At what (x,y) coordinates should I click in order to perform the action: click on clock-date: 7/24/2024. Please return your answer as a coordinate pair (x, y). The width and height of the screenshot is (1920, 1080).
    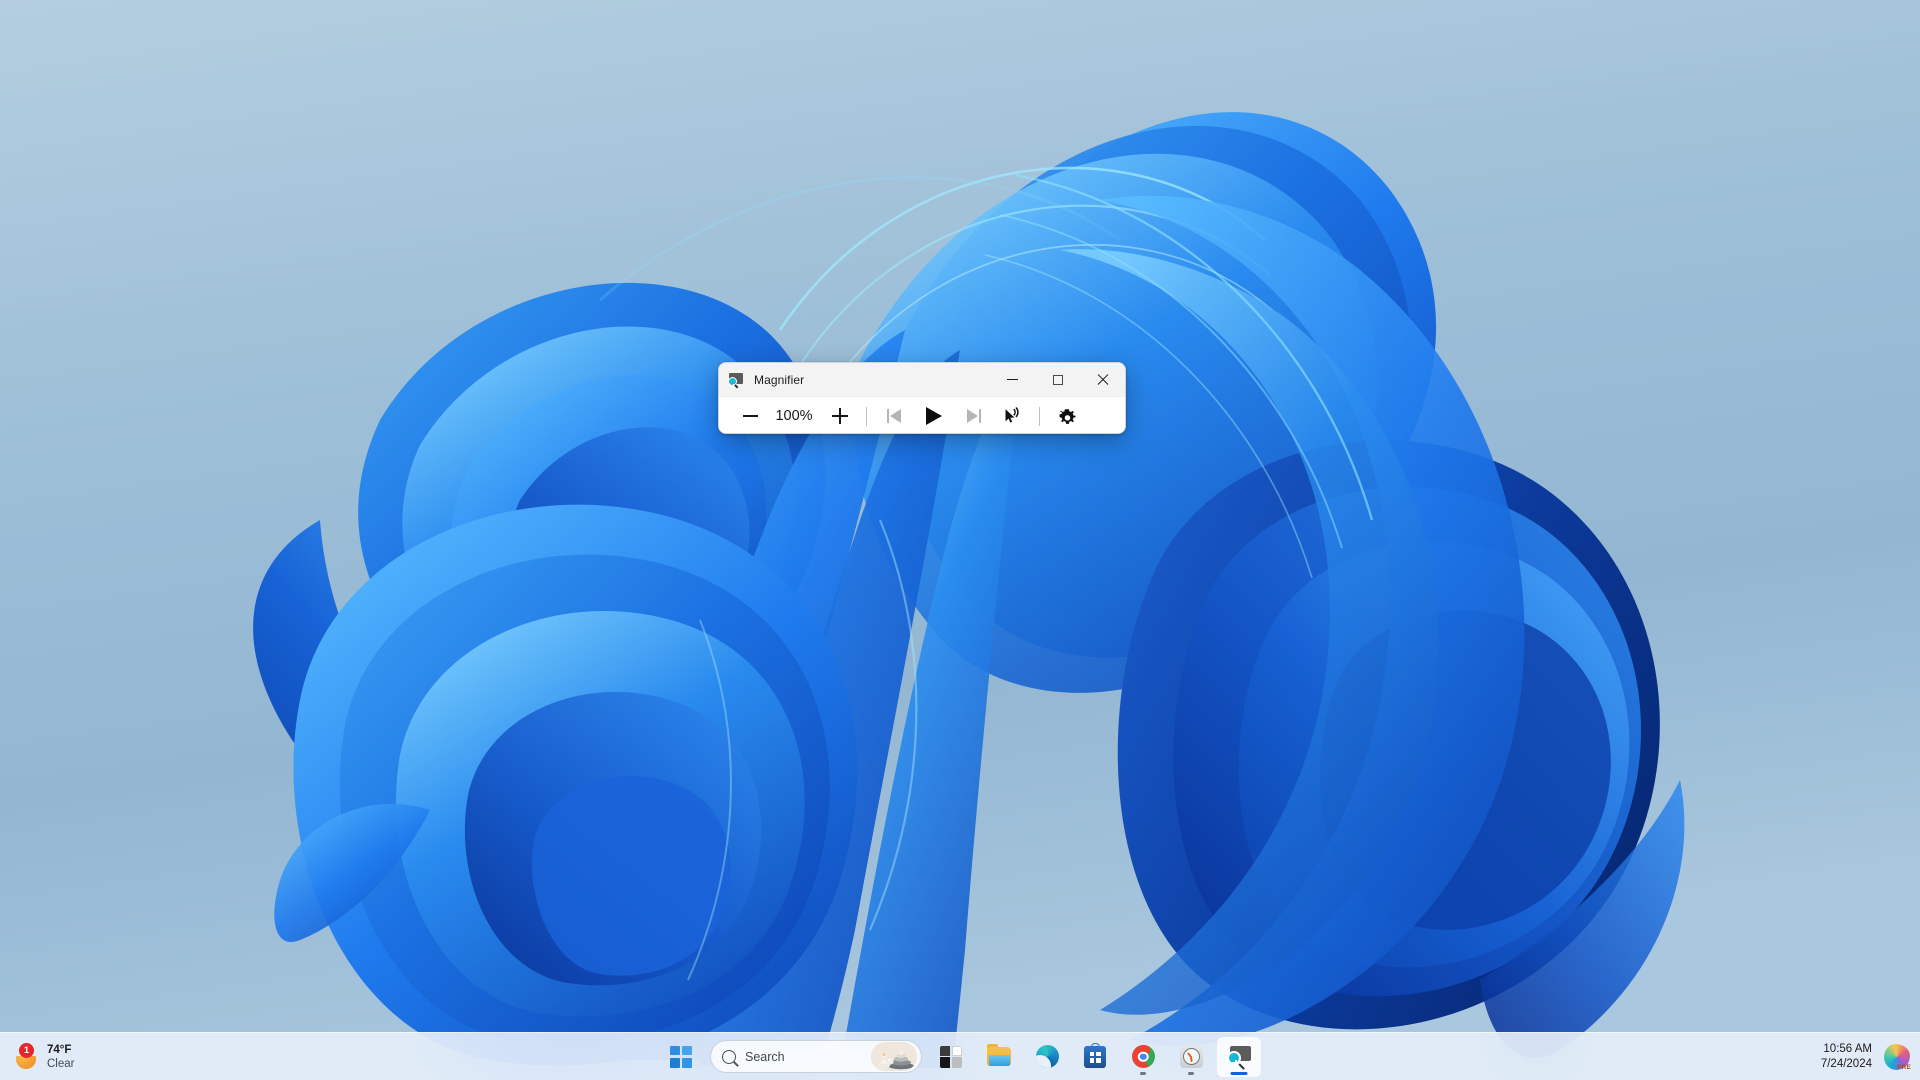
    Looking at the image, I should click on (1846, 1064).